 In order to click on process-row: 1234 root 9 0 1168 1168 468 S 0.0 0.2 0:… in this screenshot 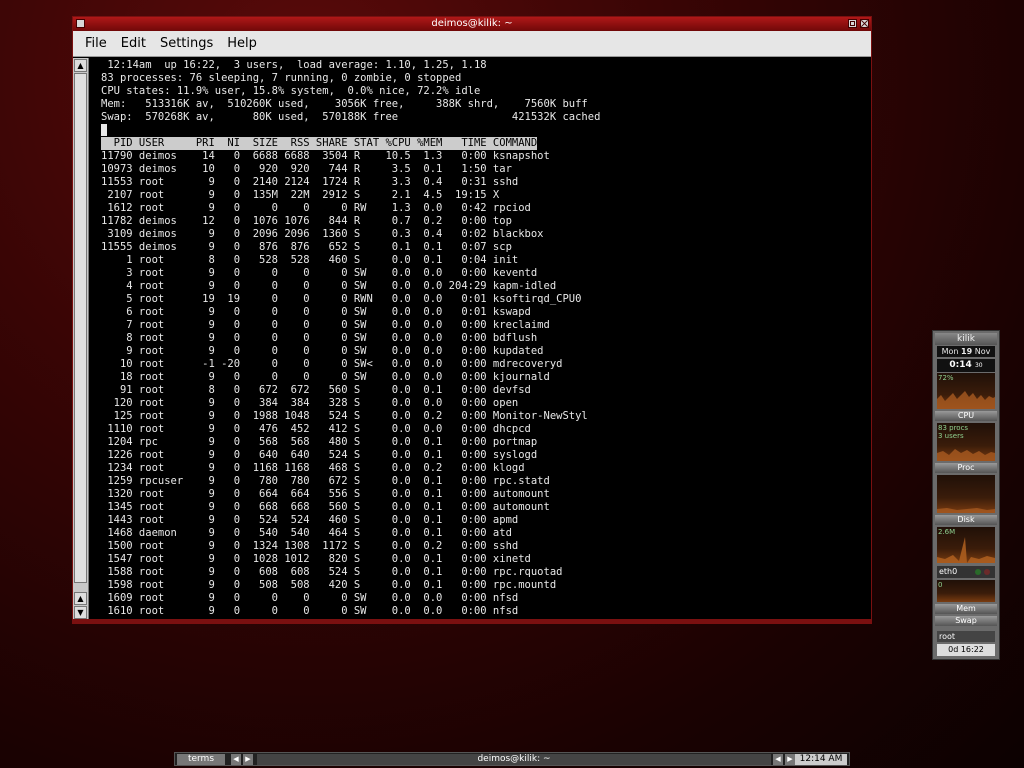, I will do `click(313, 468)`.